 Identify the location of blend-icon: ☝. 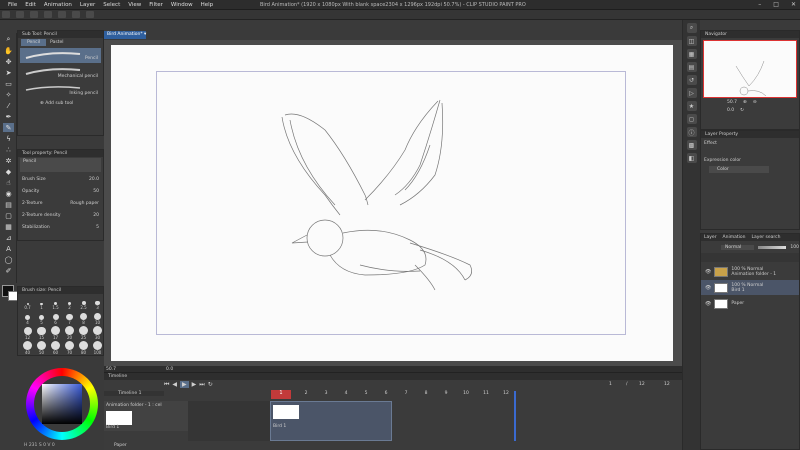
(8, 182).